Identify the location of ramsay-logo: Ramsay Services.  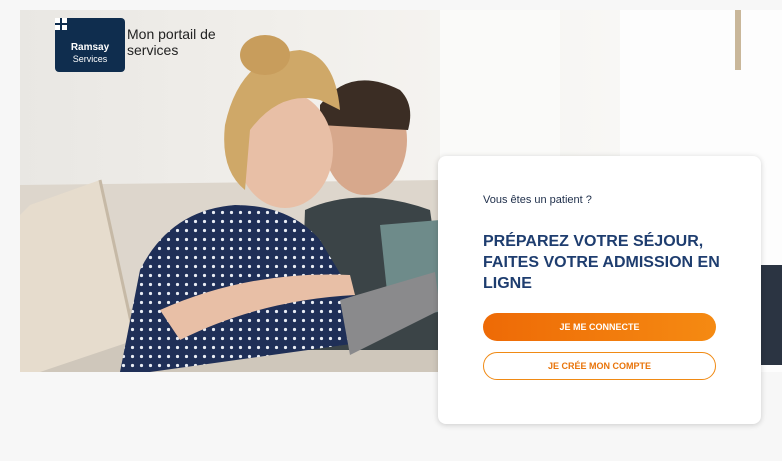
(90, 45).